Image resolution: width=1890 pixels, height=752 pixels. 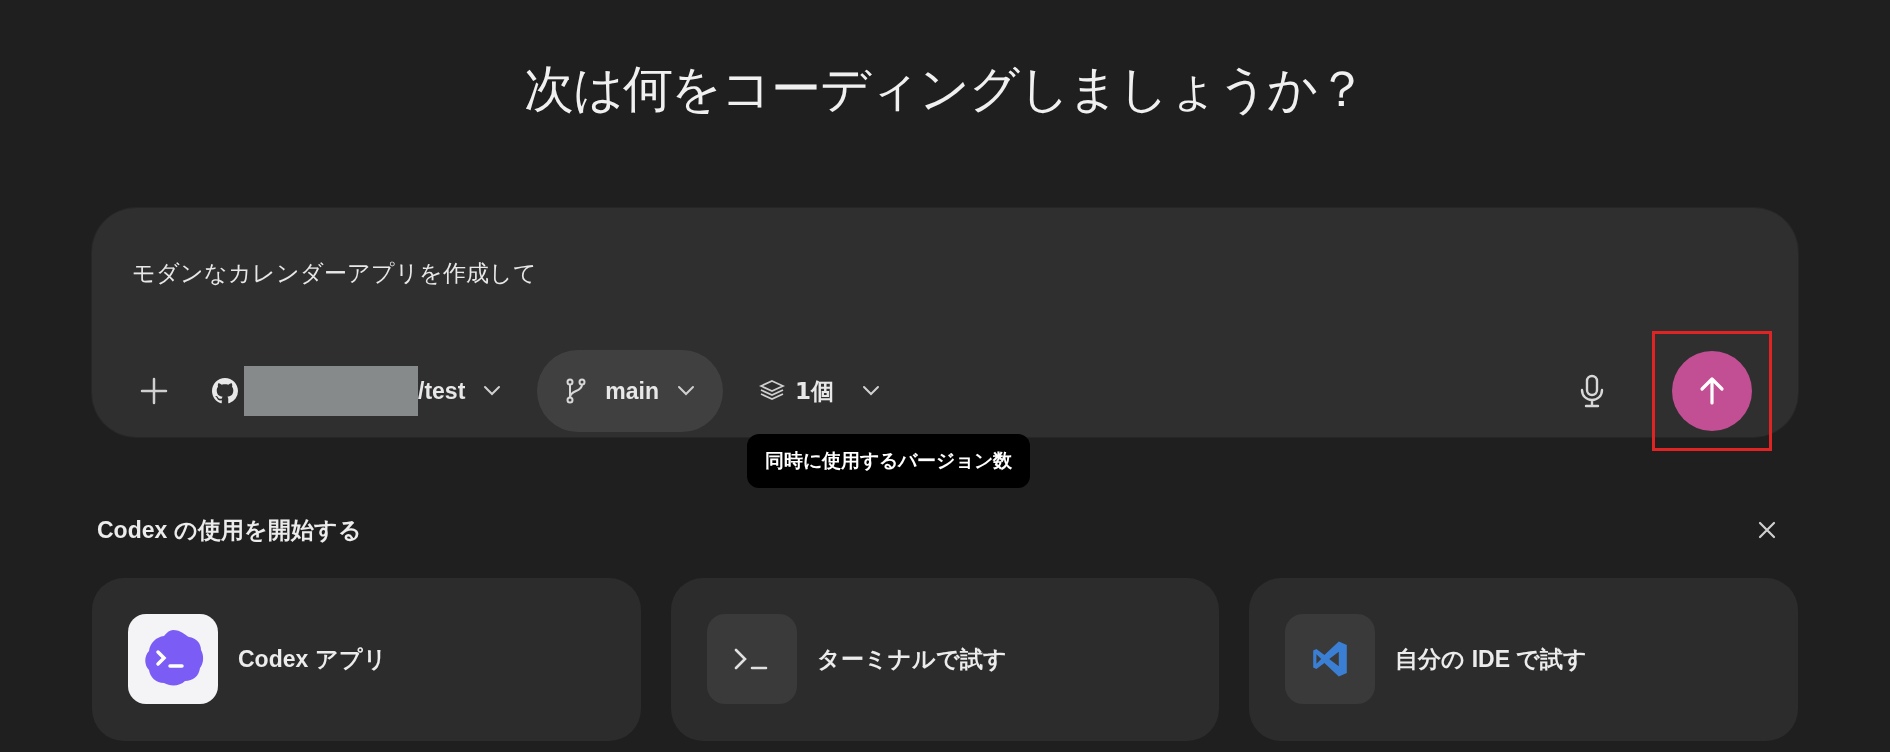 I want to click on terminal-icon, so click(x=751, y=659).